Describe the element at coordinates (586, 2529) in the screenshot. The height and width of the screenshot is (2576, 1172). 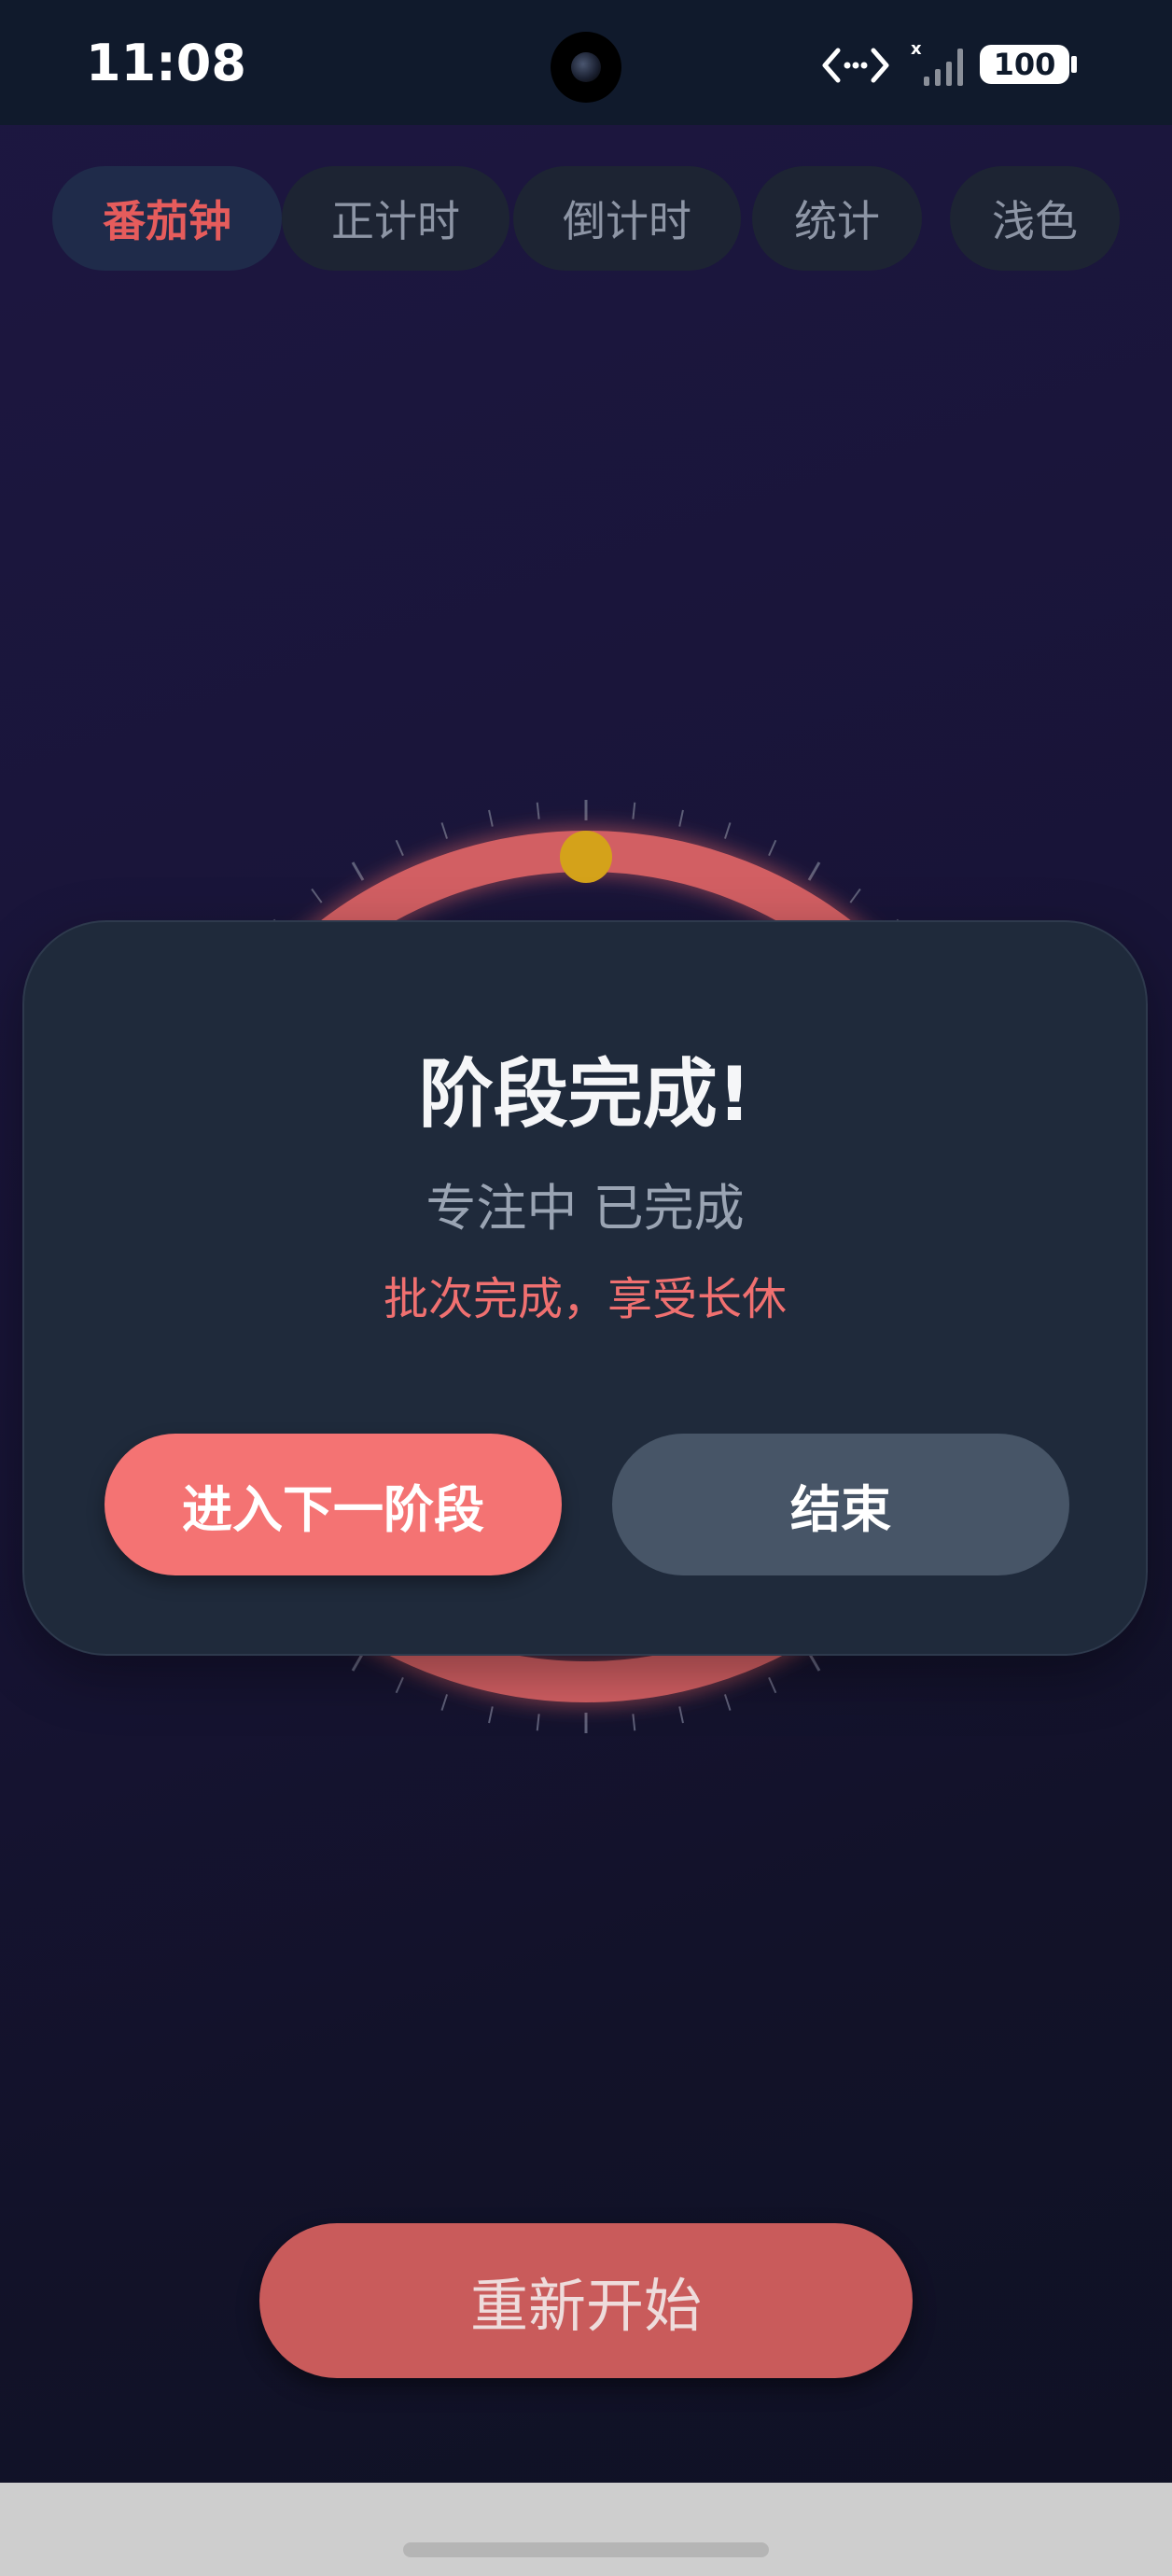
I see `navigation-bar` at that location.